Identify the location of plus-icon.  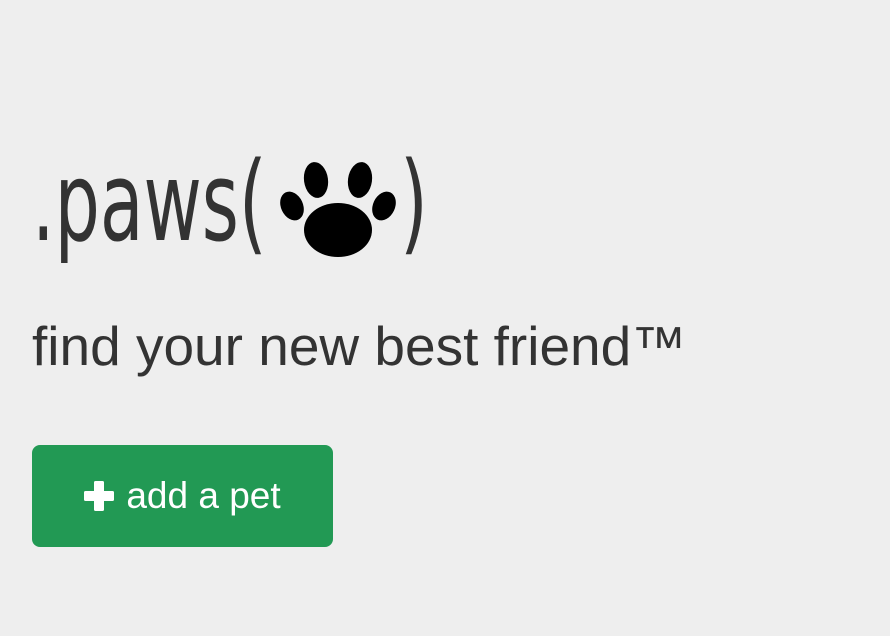
(99, 496).